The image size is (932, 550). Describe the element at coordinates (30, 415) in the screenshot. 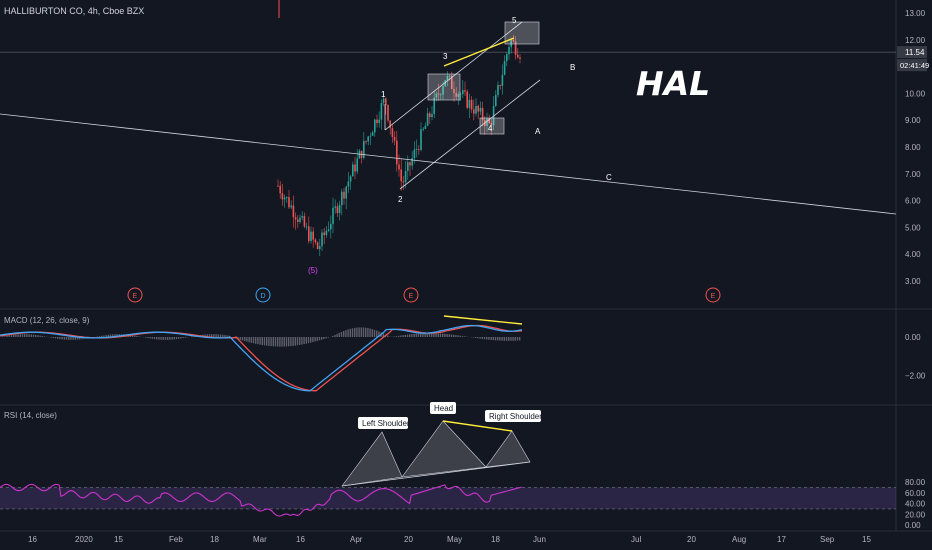

I see `rsi-title: RSI (14, close)` at that location.